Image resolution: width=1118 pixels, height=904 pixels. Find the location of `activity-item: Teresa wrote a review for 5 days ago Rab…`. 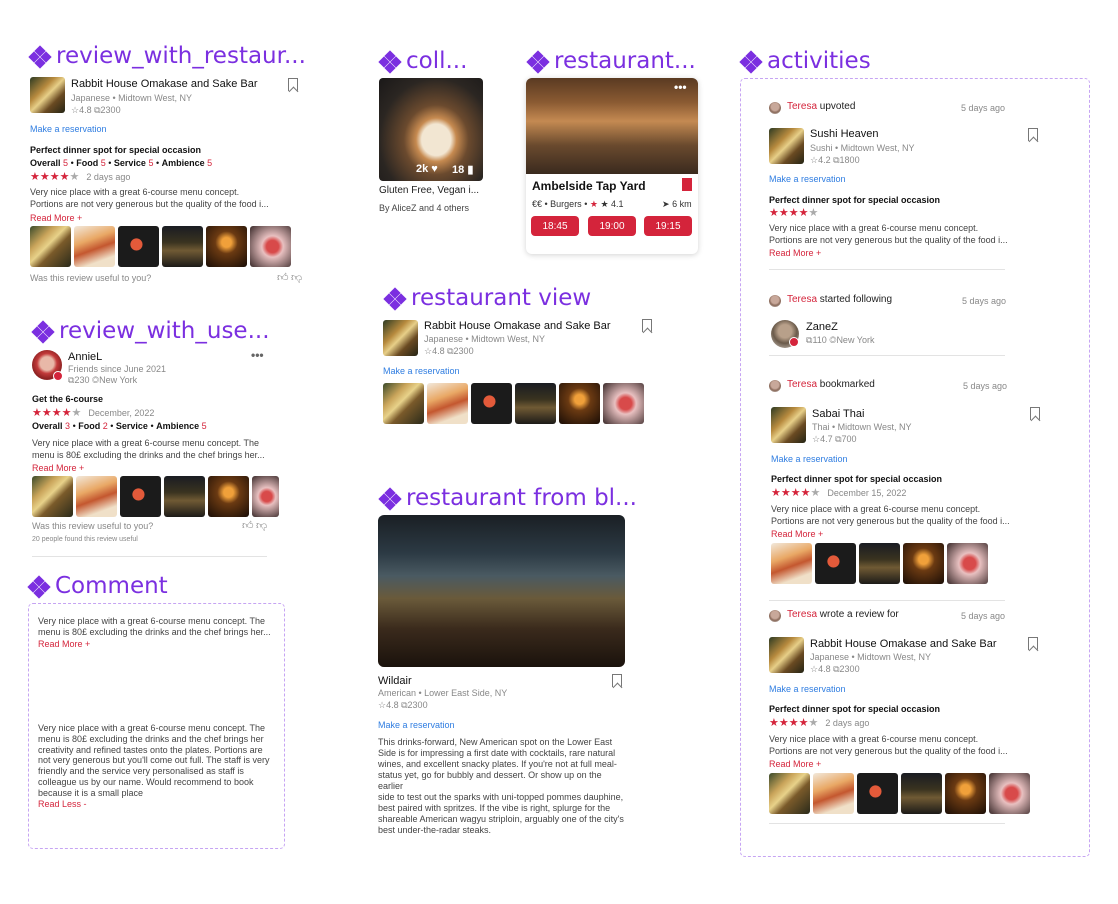

activity-item: Teresa wrote a review for 5 days ago Rab… is located at coordinates (907, 718).